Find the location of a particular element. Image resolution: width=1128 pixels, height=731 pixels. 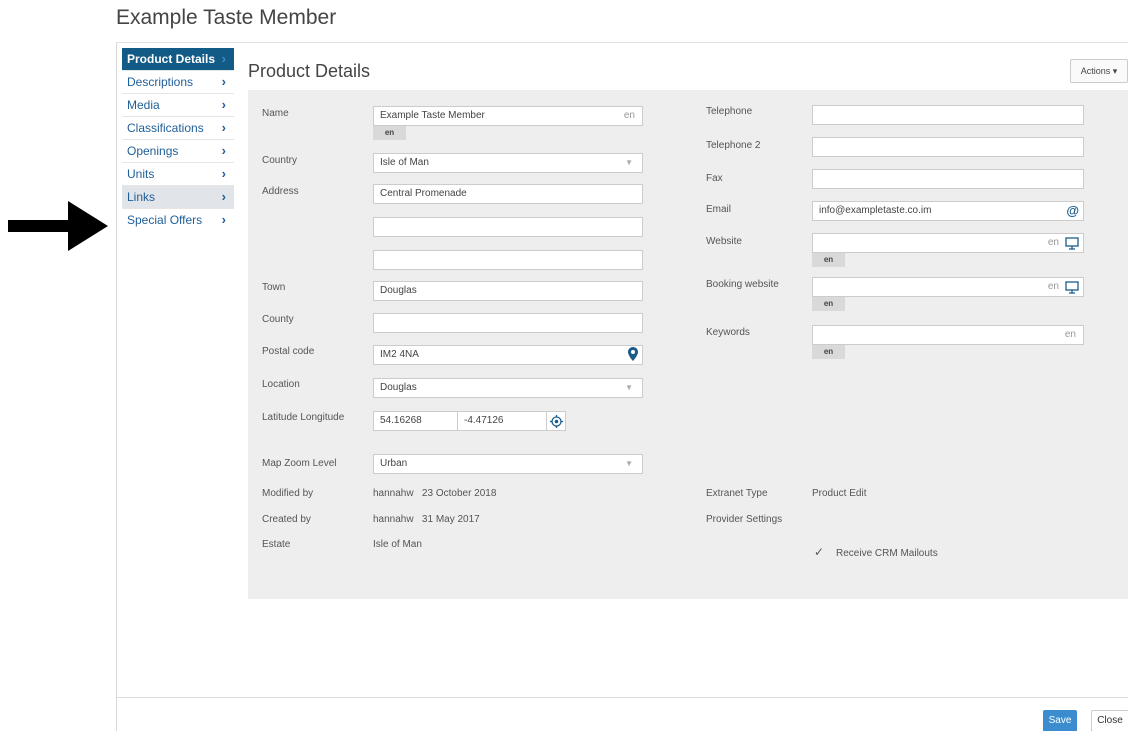

address-label: Address is located at coordinates (280, 191).